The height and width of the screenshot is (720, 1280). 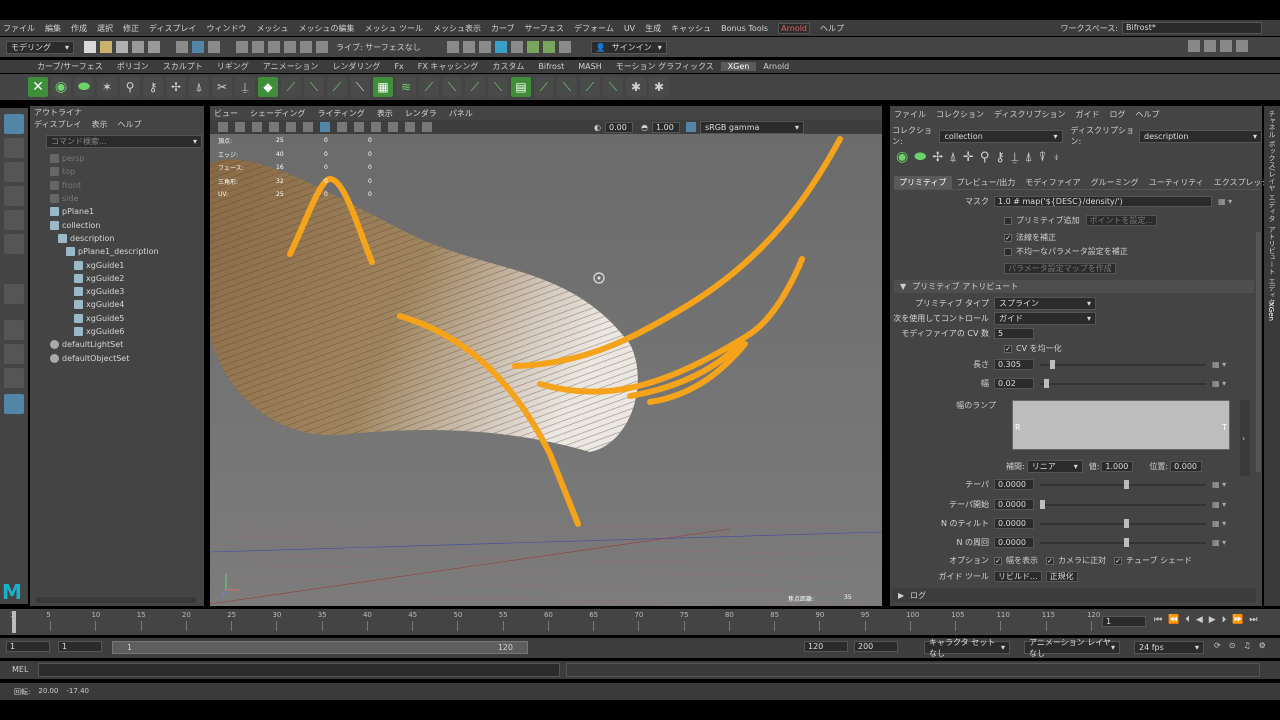 What do you see at coordinates (1246, 645) in the screenshot?
I see `audio-icon: ♫` at bounding box center [1246, 645].